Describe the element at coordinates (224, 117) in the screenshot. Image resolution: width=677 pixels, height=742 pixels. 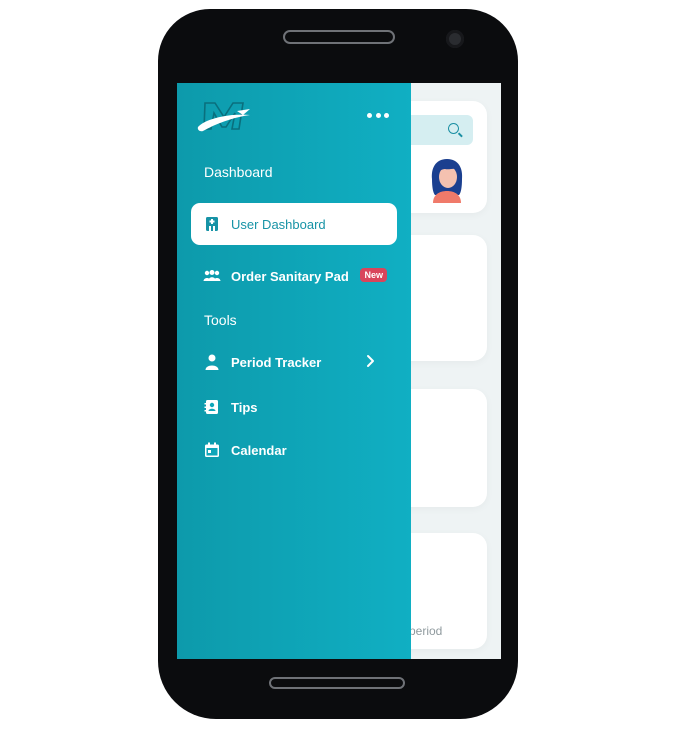
I see `app-logo` at that location.